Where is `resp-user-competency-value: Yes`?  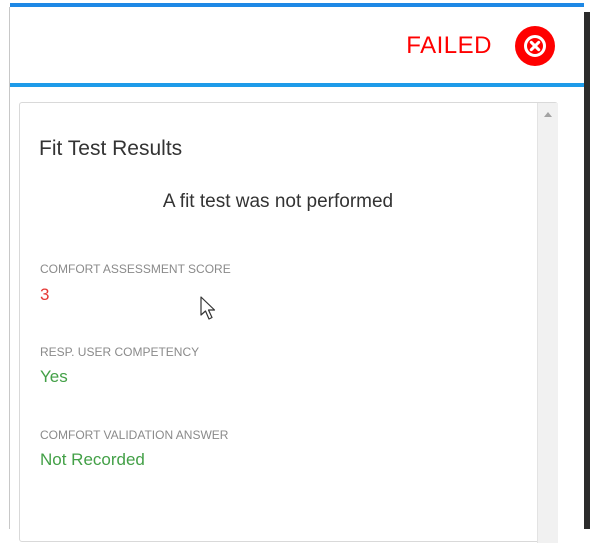 resp-user-competency-value: Yes is located at coordinates (54, 376).